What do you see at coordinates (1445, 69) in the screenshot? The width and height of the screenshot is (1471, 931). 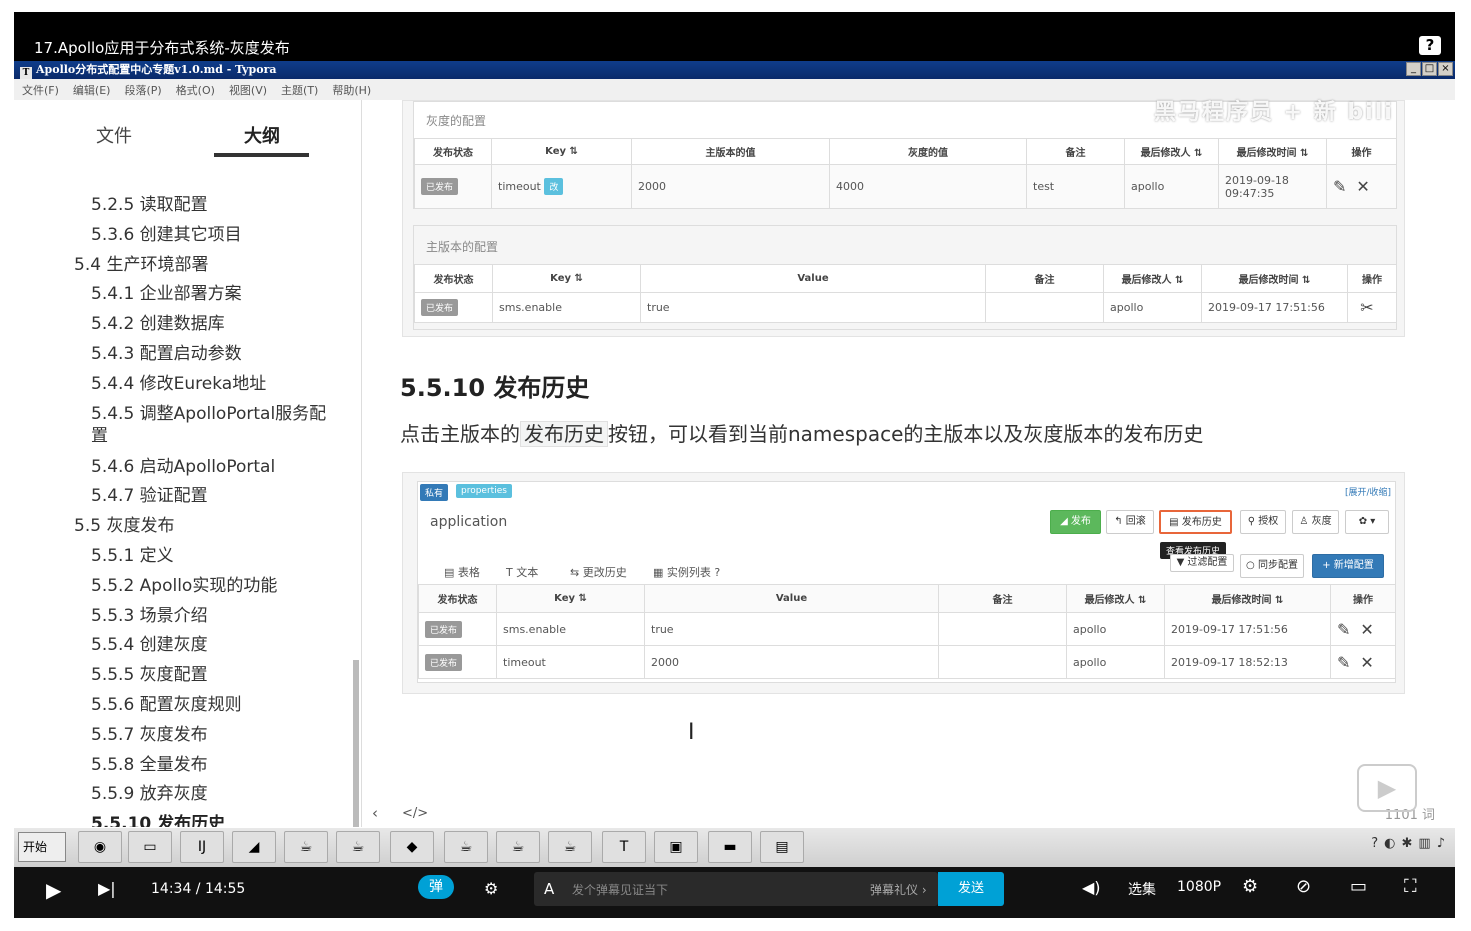 I see `close-button: ×` at bounding box center [1445, 69].